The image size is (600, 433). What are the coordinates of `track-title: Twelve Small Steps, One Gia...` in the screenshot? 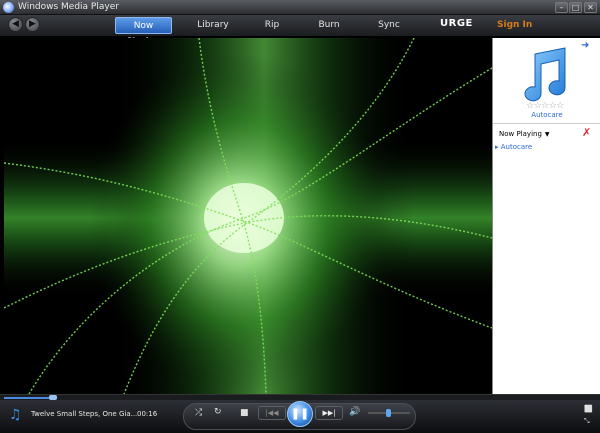 It's located at (84, 414).